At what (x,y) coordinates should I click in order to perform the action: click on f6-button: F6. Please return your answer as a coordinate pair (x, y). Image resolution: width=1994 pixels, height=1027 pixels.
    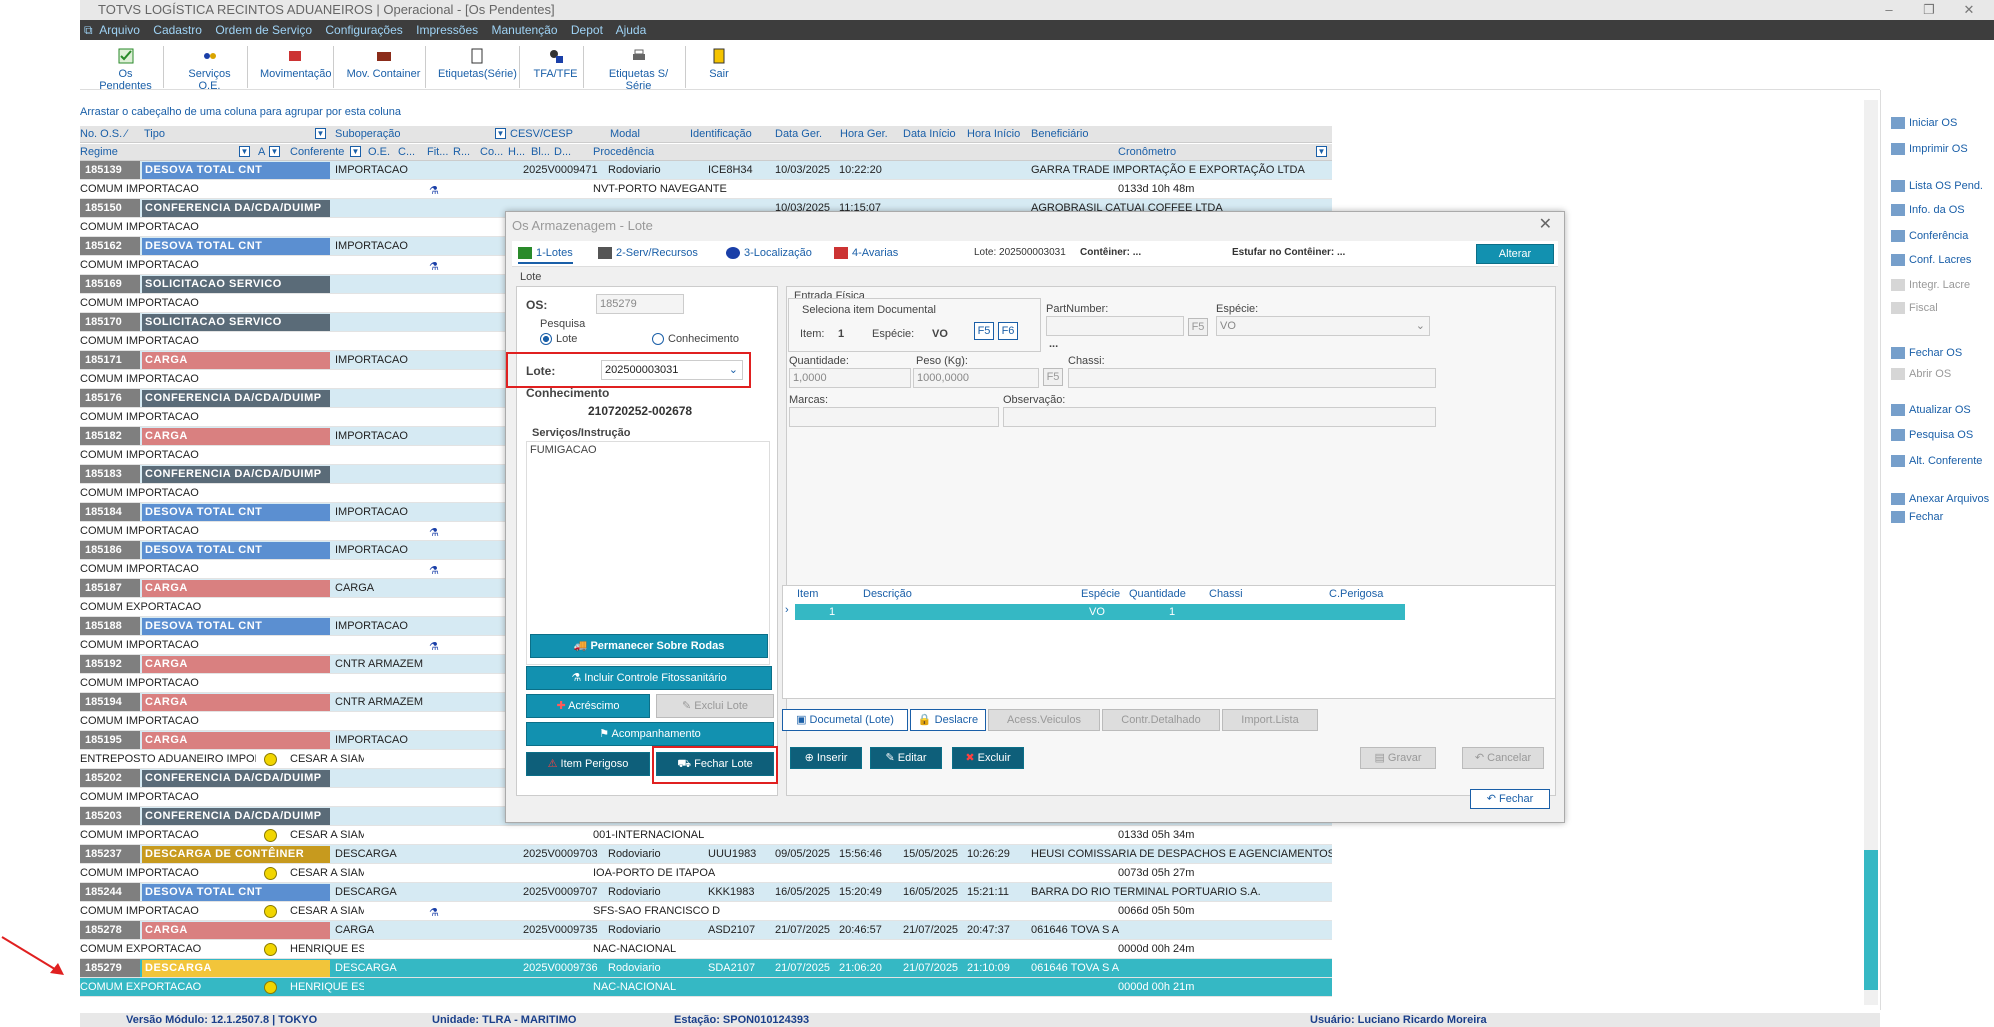
    Looking at the image, I should click on (1008, 331).